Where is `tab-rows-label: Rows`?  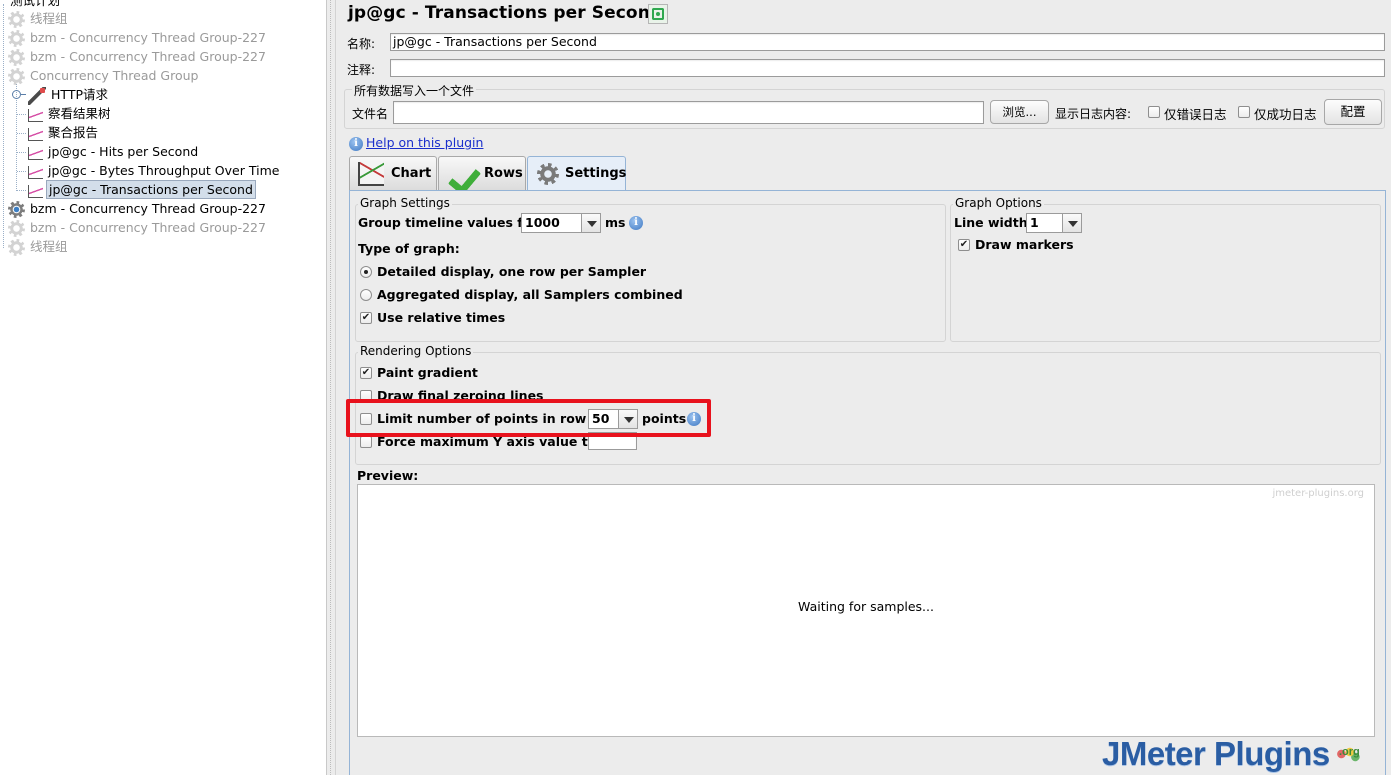 tab-rows-label: Rows is located at coordinates (503, 173).